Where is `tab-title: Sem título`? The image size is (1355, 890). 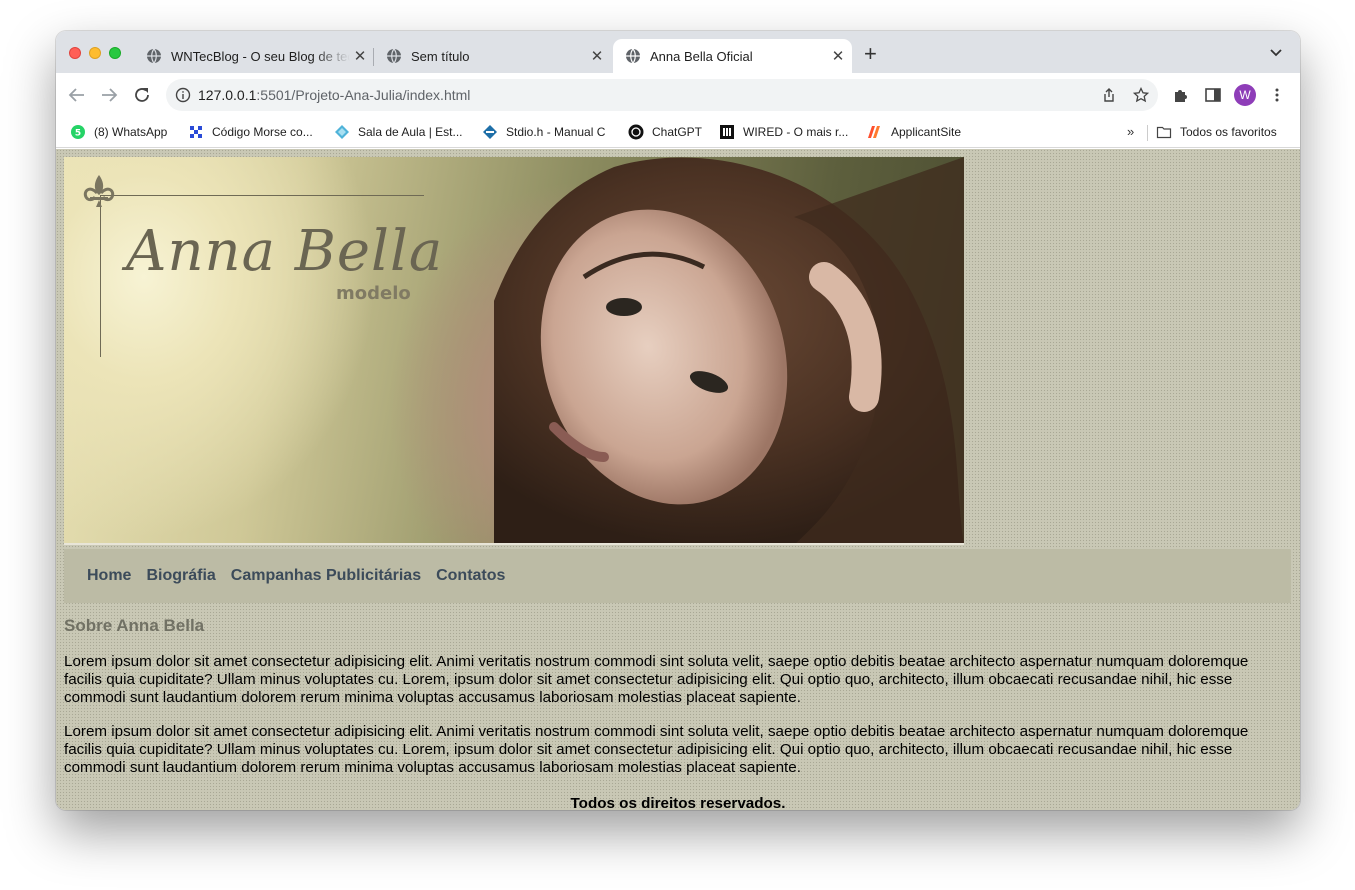
tab-title: Sem título is located at coordinates (440, 56).